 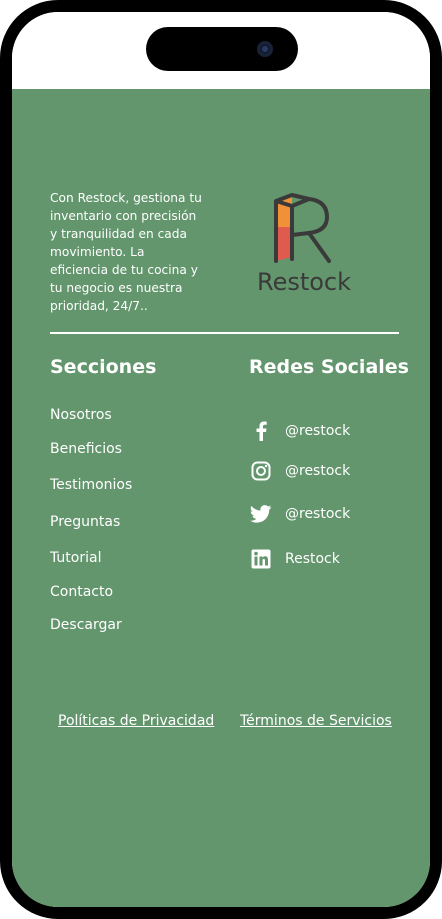 I want to click on nav-link-nosotros: Nosotros, so click(x=81, y=415).